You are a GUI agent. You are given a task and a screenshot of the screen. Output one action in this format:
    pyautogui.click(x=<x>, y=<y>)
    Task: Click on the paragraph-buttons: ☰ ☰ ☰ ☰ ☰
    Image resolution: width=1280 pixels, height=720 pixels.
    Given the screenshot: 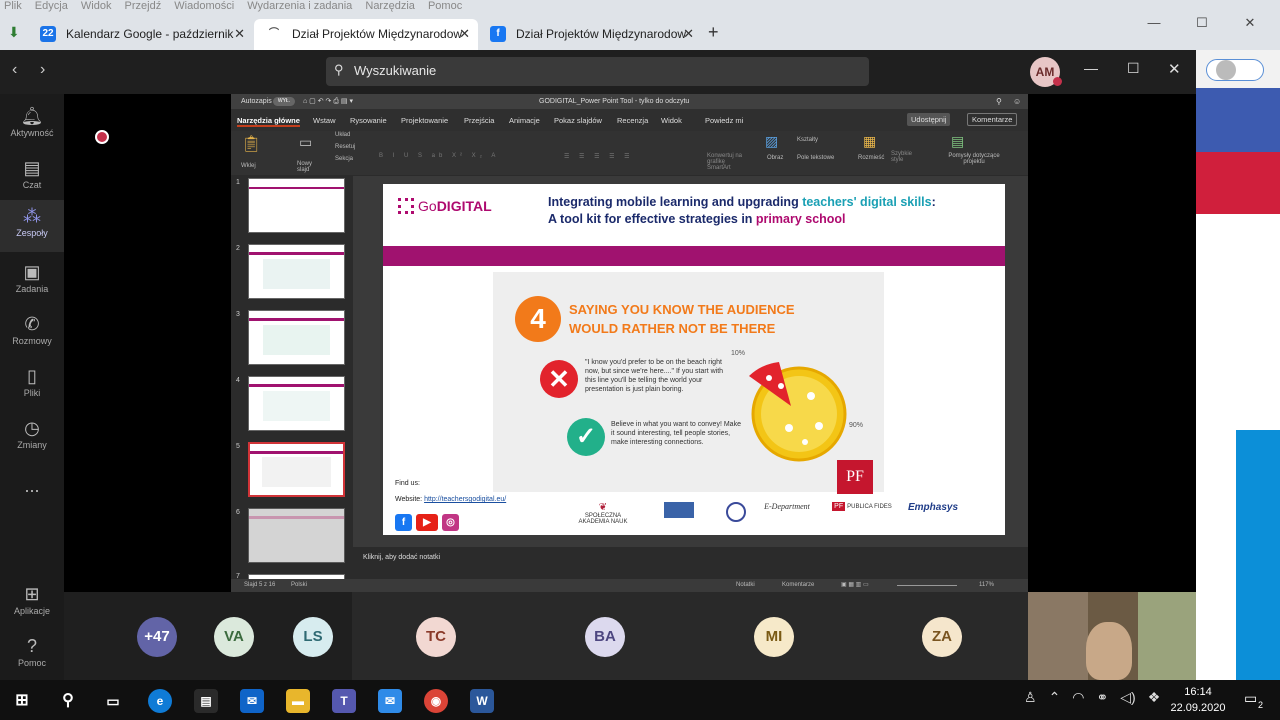 What is the action you would take?
    pyautogui.click(x=599, y=156)
    